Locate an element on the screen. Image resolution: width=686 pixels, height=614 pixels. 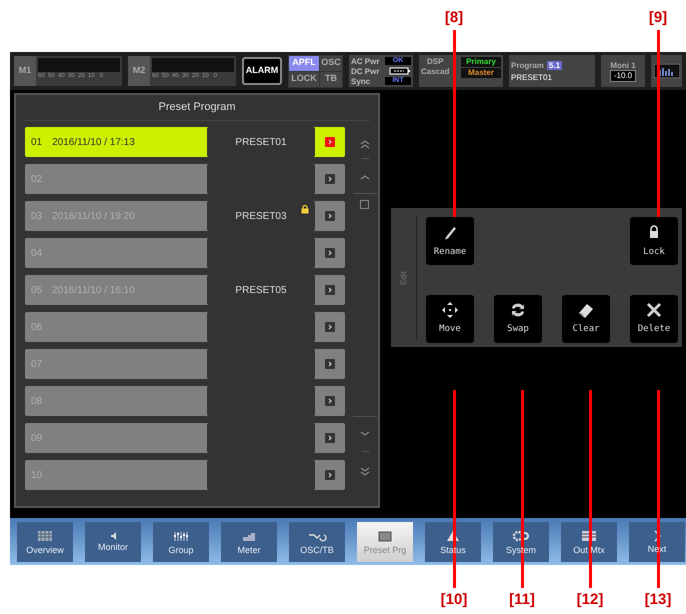
moni-label: Moni 1 is located at coordinates (623, 65).